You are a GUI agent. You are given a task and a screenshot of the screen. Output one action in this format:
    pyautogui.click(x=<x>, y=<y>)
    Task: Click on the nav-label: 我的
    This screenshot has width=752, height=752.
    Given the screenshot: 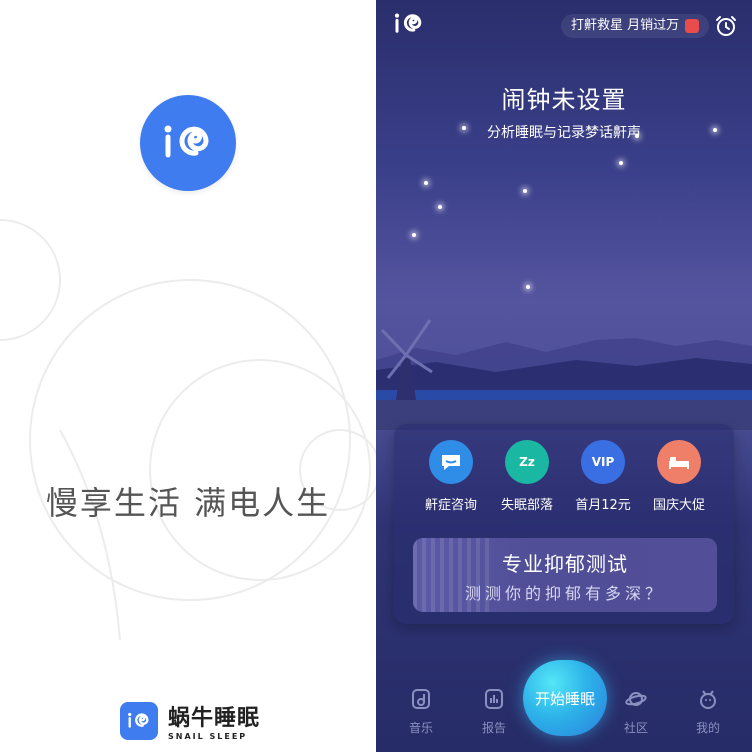 What is the action you would take?
    pyautogui.click(x=707, y=728)
    